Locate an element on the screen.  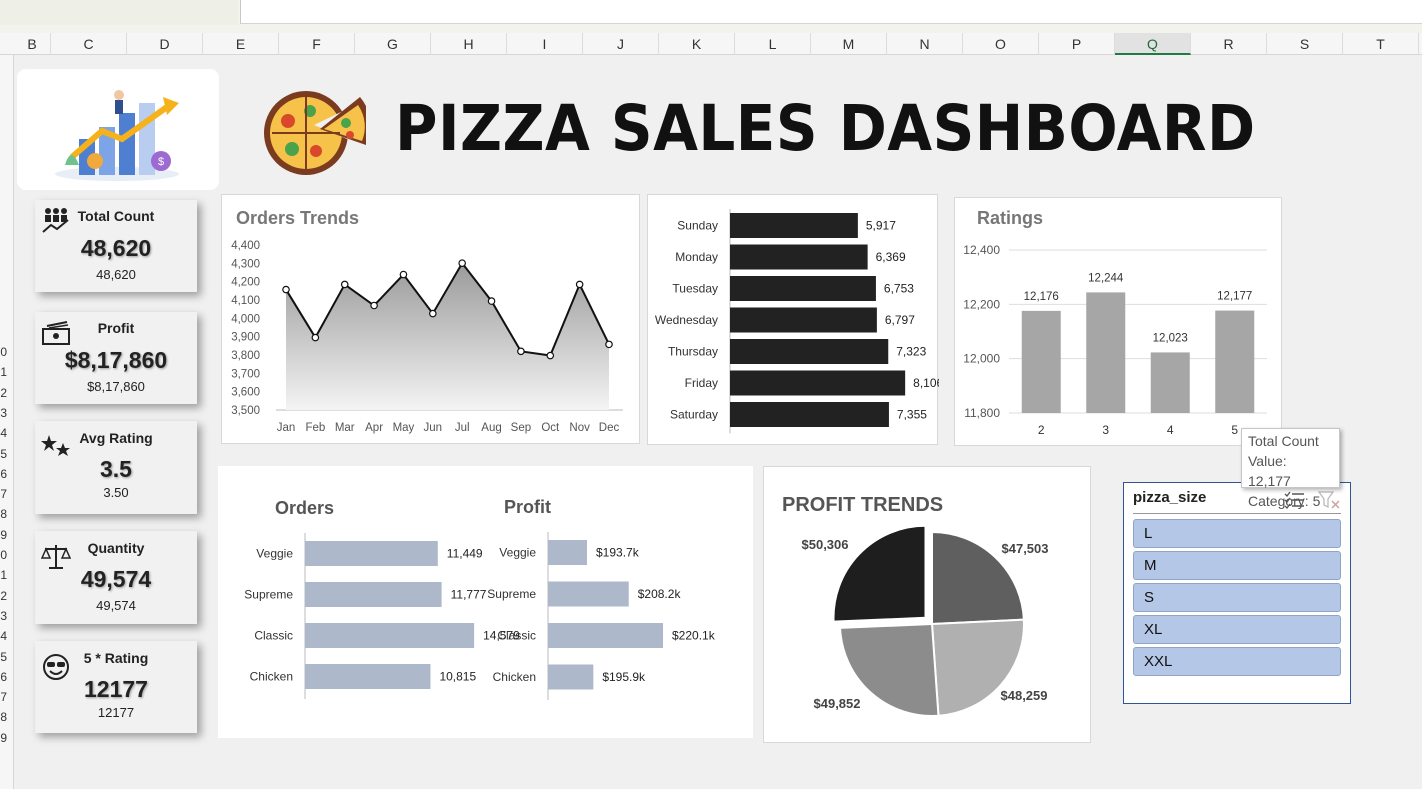
column-header: L is located at coordinates (773, 44).